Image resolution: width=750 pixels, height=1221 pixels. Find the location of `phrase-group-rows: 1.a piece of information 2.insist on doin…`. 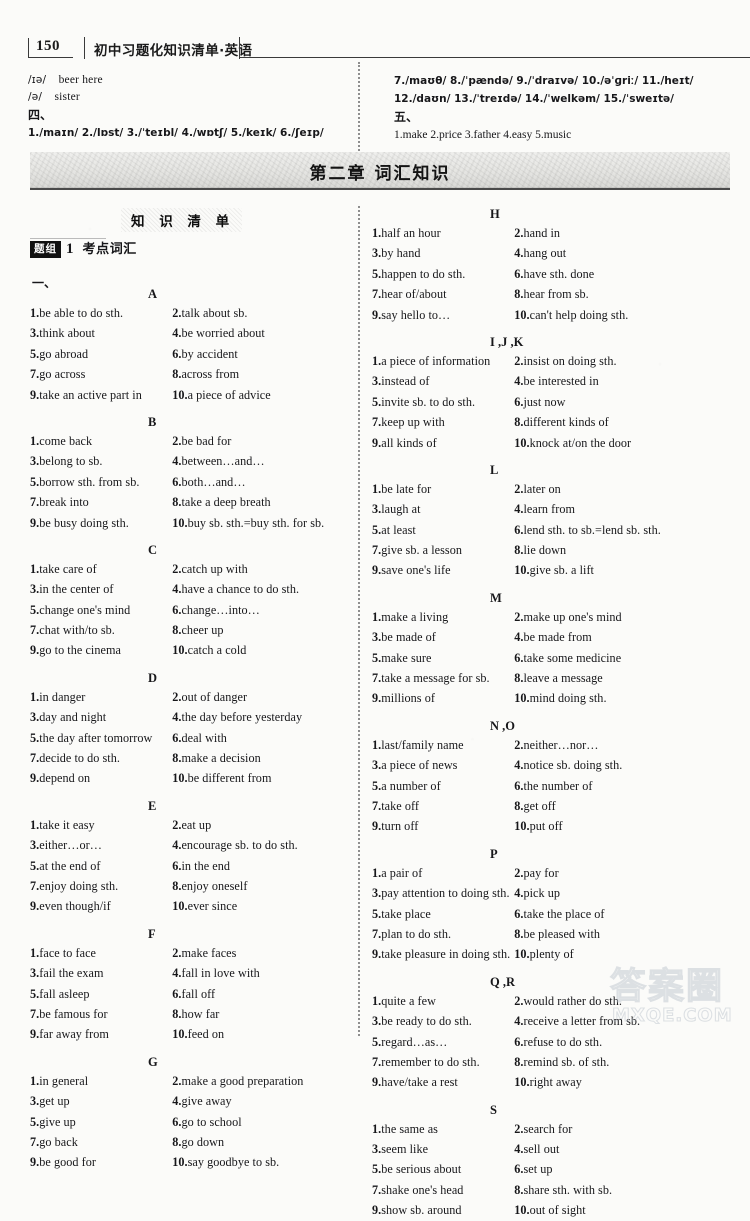

phrase-group-rows: 1.a piece of information 2.insist on doin… is located at coordinates (532, 402).